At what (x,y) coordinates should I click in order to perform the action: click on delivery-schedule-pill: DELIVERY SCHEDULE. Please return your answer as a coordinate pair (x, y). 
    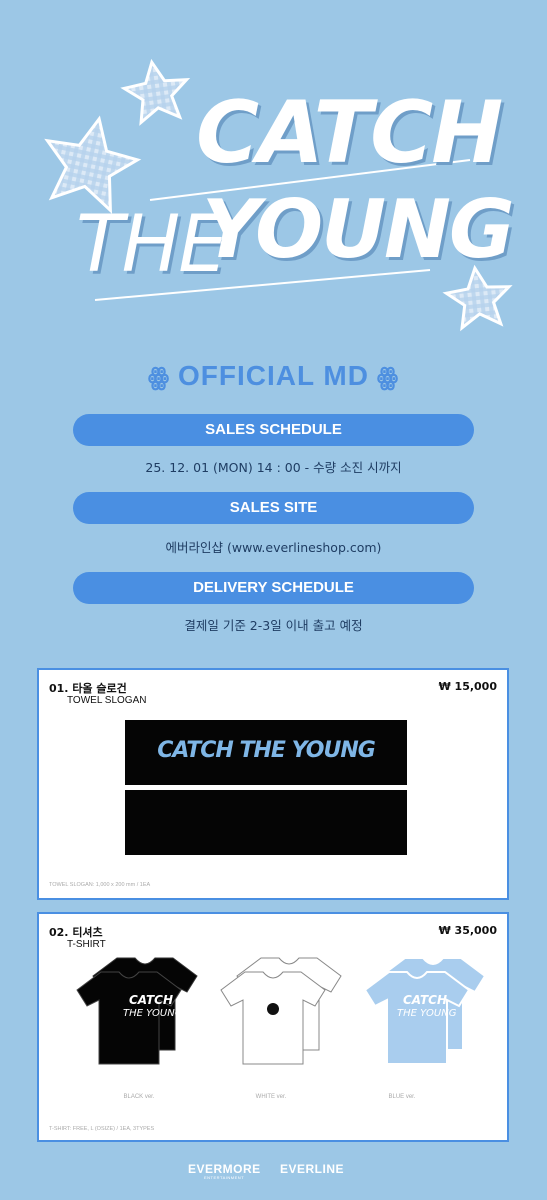
    Looking at the image, I should click on (273, 588).